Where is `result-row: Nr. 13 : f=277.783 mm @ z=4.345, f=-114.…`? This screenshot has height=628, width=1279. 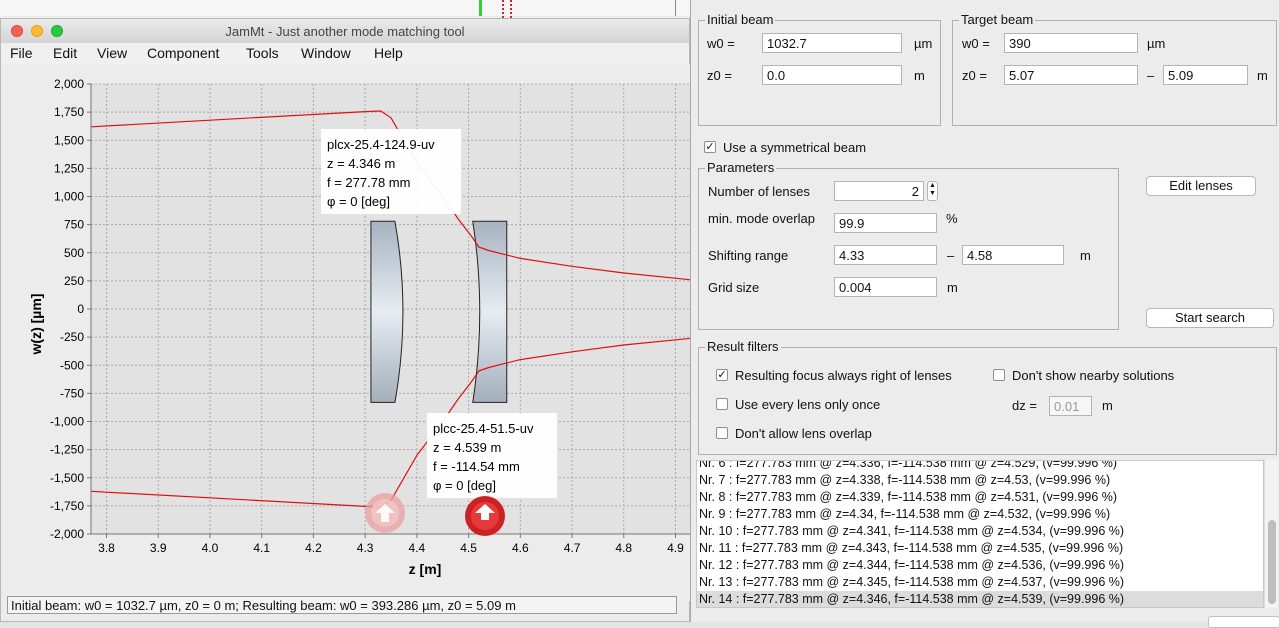 result-row: Nr. 13 : f=277.783 mm @ z=4.345, f=-114.… is located at coordinates (911, 582).